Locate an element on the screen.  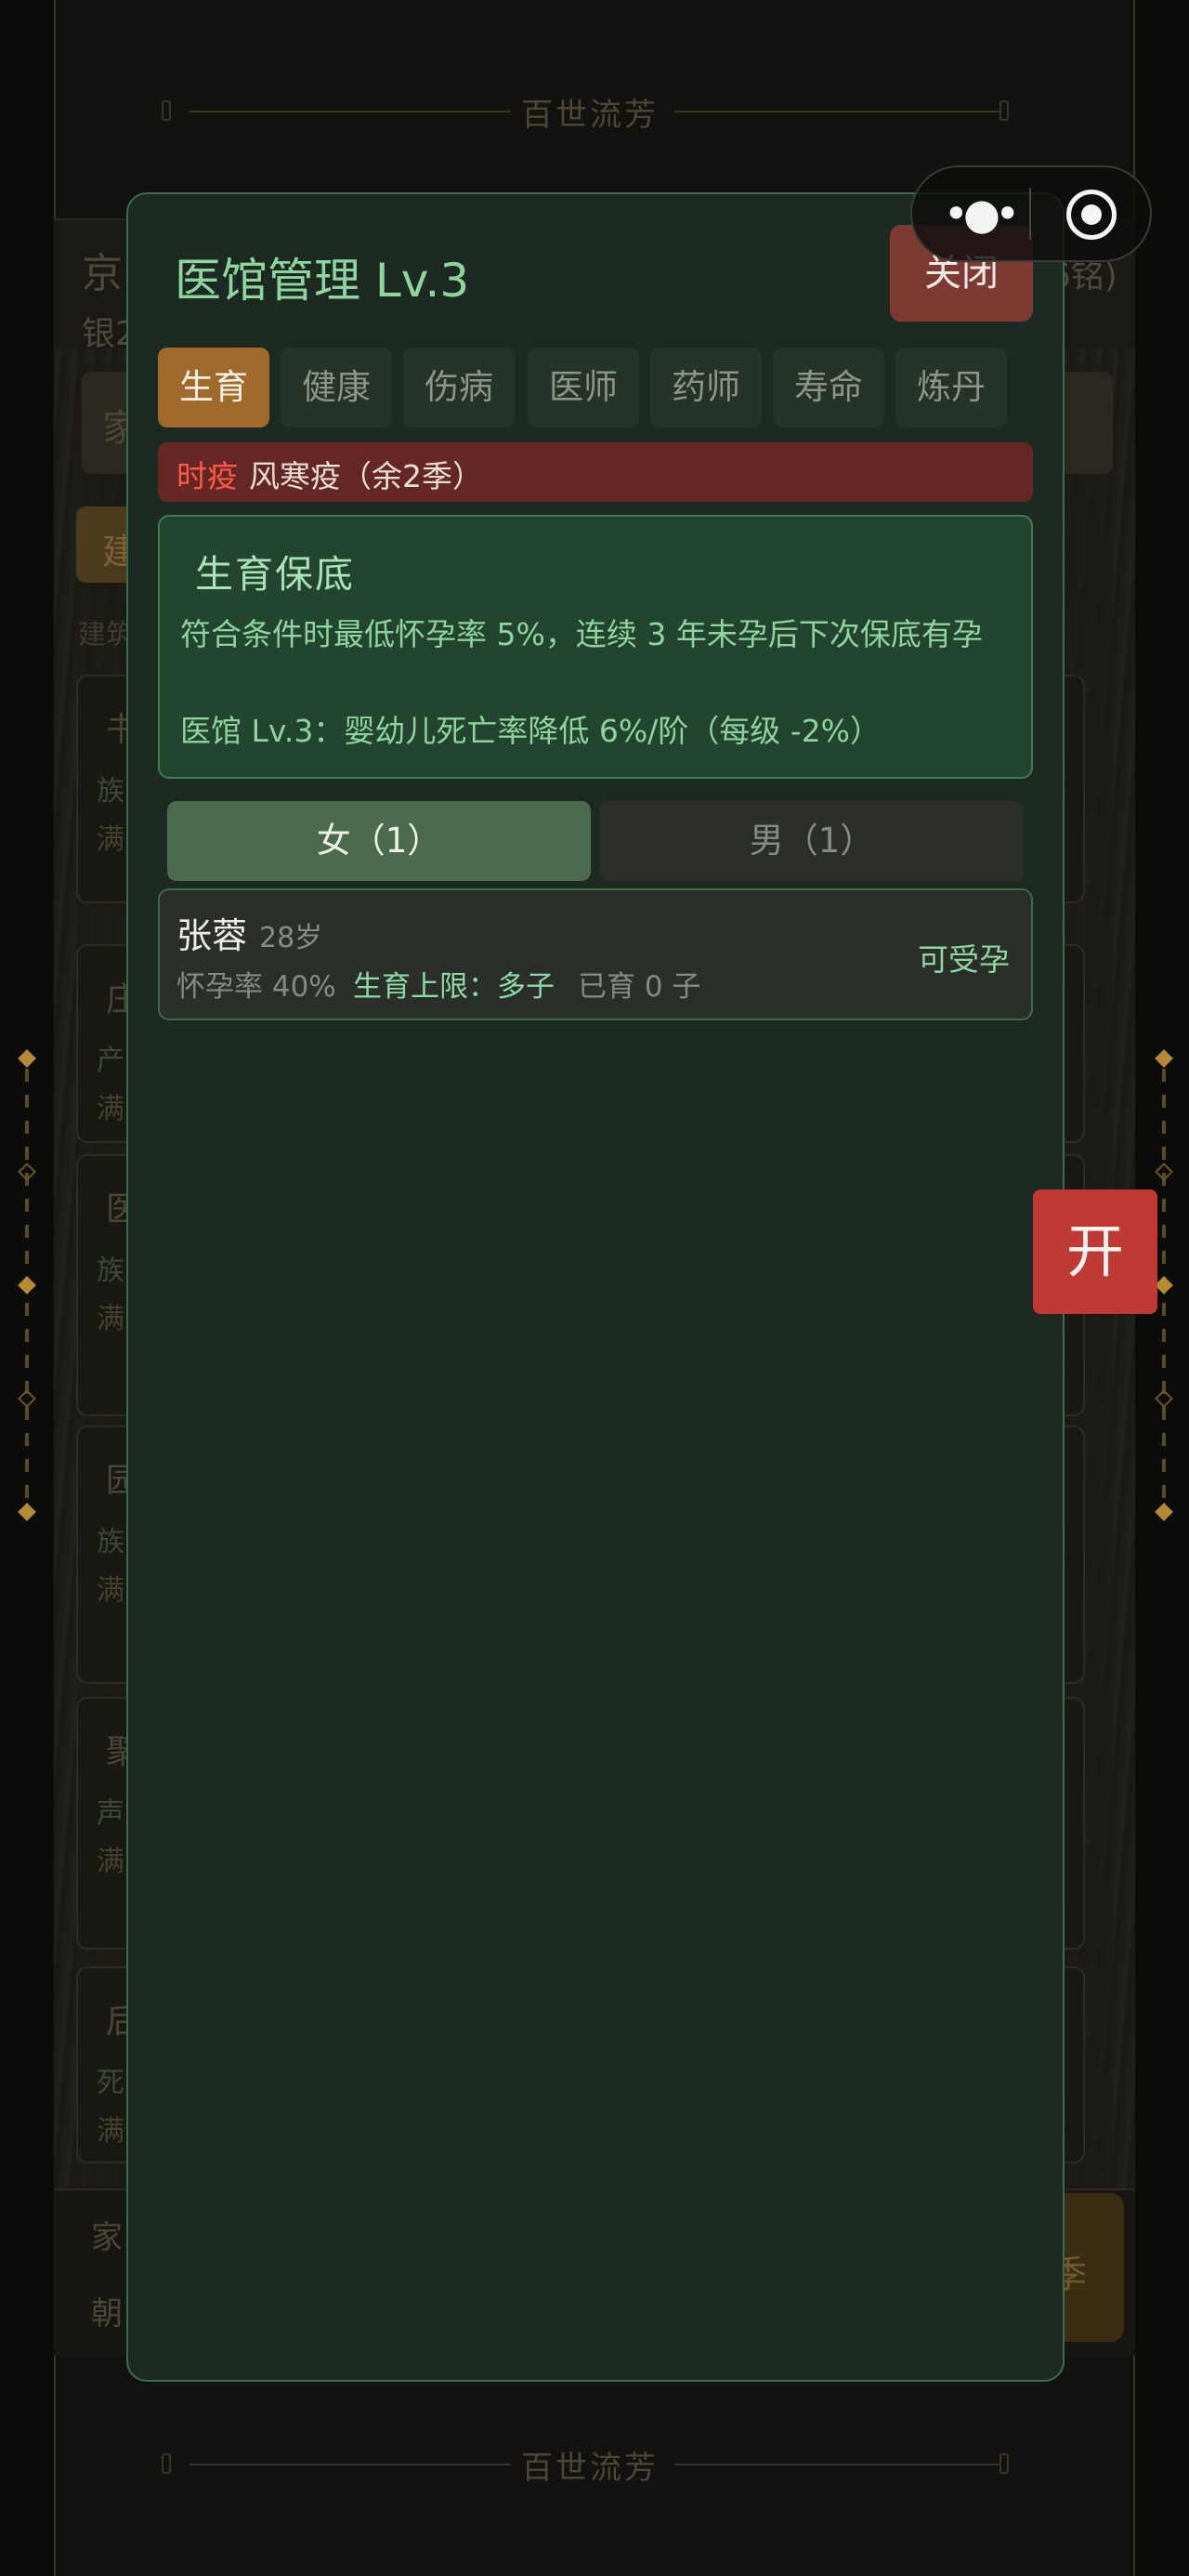
epidemic-label: 时疫 is located at coordinates (207, 476).